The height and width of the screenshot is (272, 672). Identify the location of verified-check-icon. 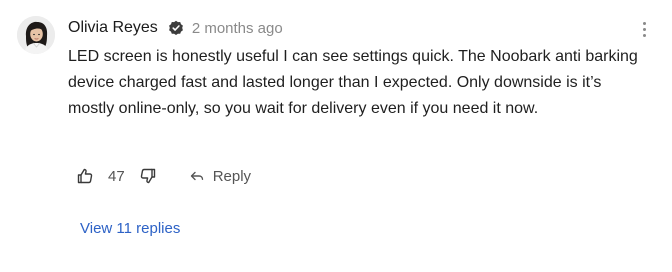
(176, 28).